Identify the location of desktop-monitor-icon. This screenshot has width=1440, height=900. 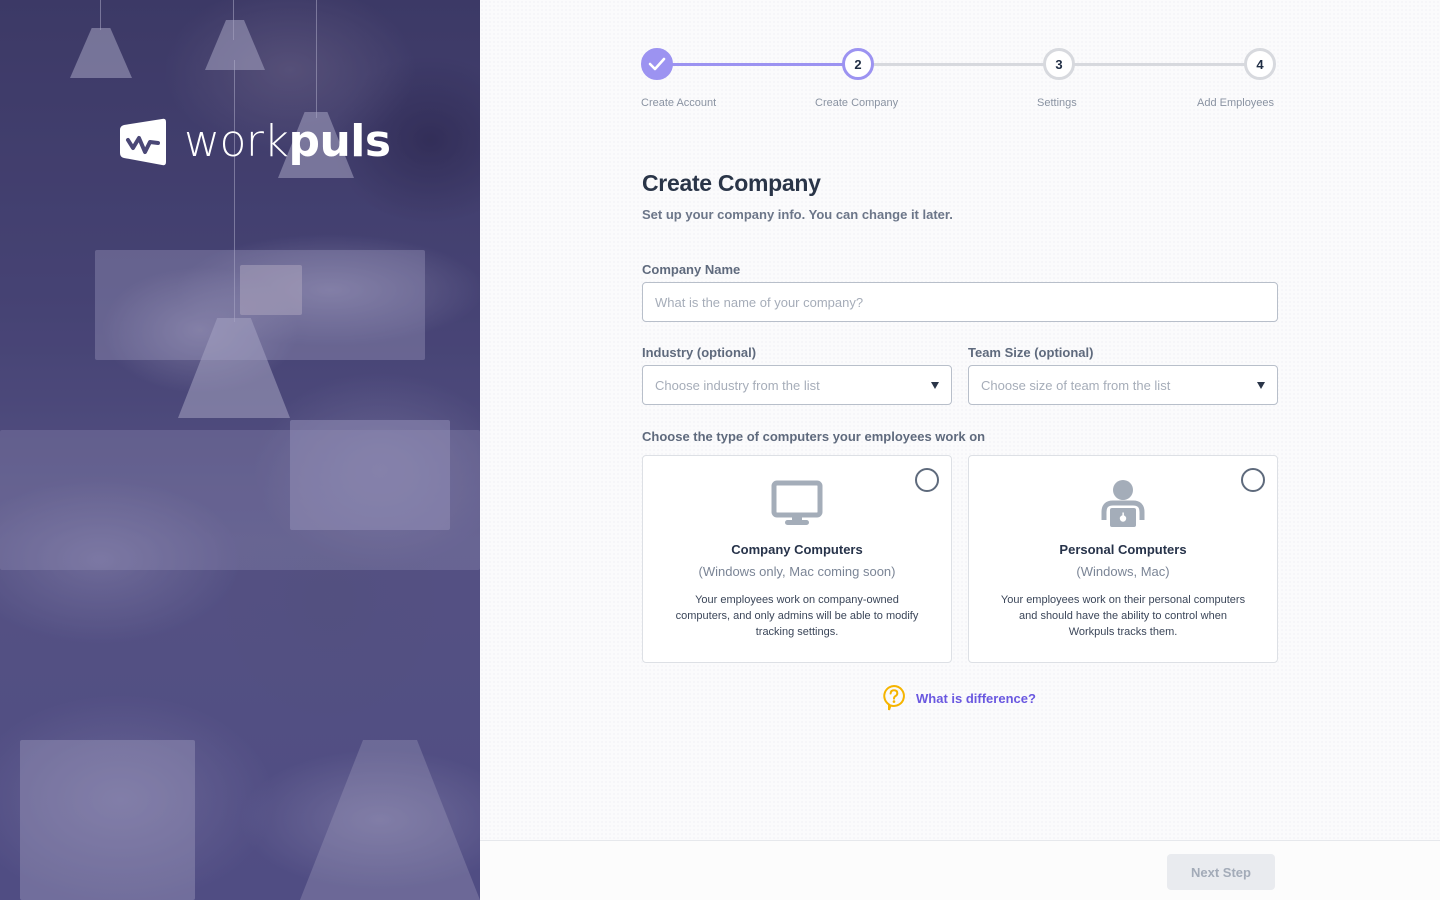
(797, 502).